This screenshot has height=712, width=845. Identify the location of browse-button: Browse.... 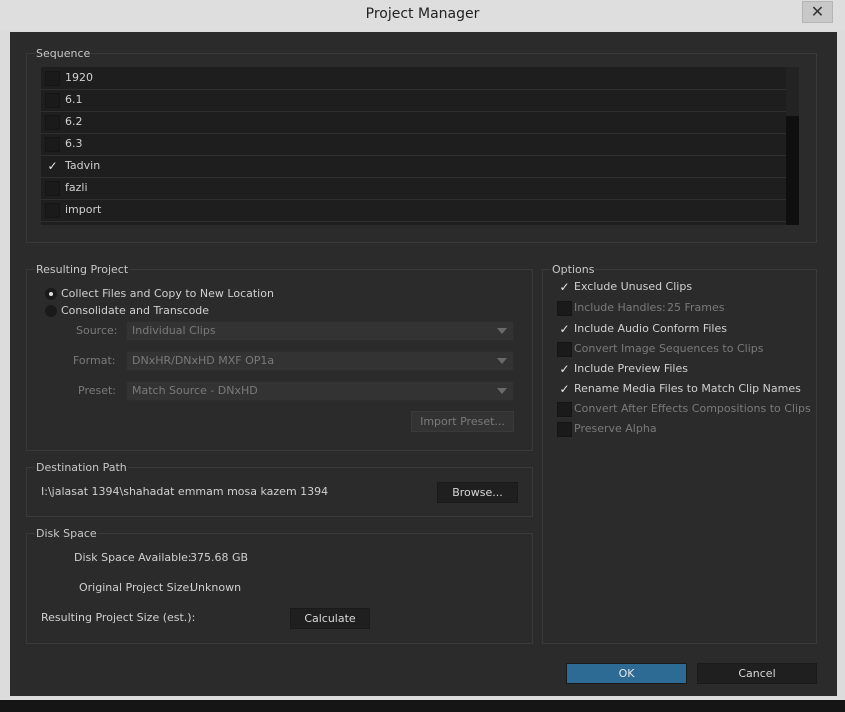
(477, 492).